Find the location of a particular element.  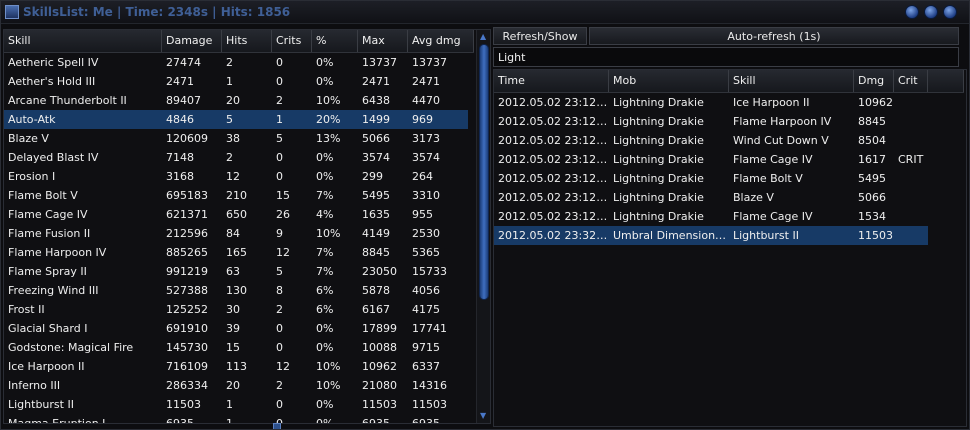

skill-row: Freezing Wind III 527388 130 8 6% 5878 4056 is located at coordinates (236, 290).